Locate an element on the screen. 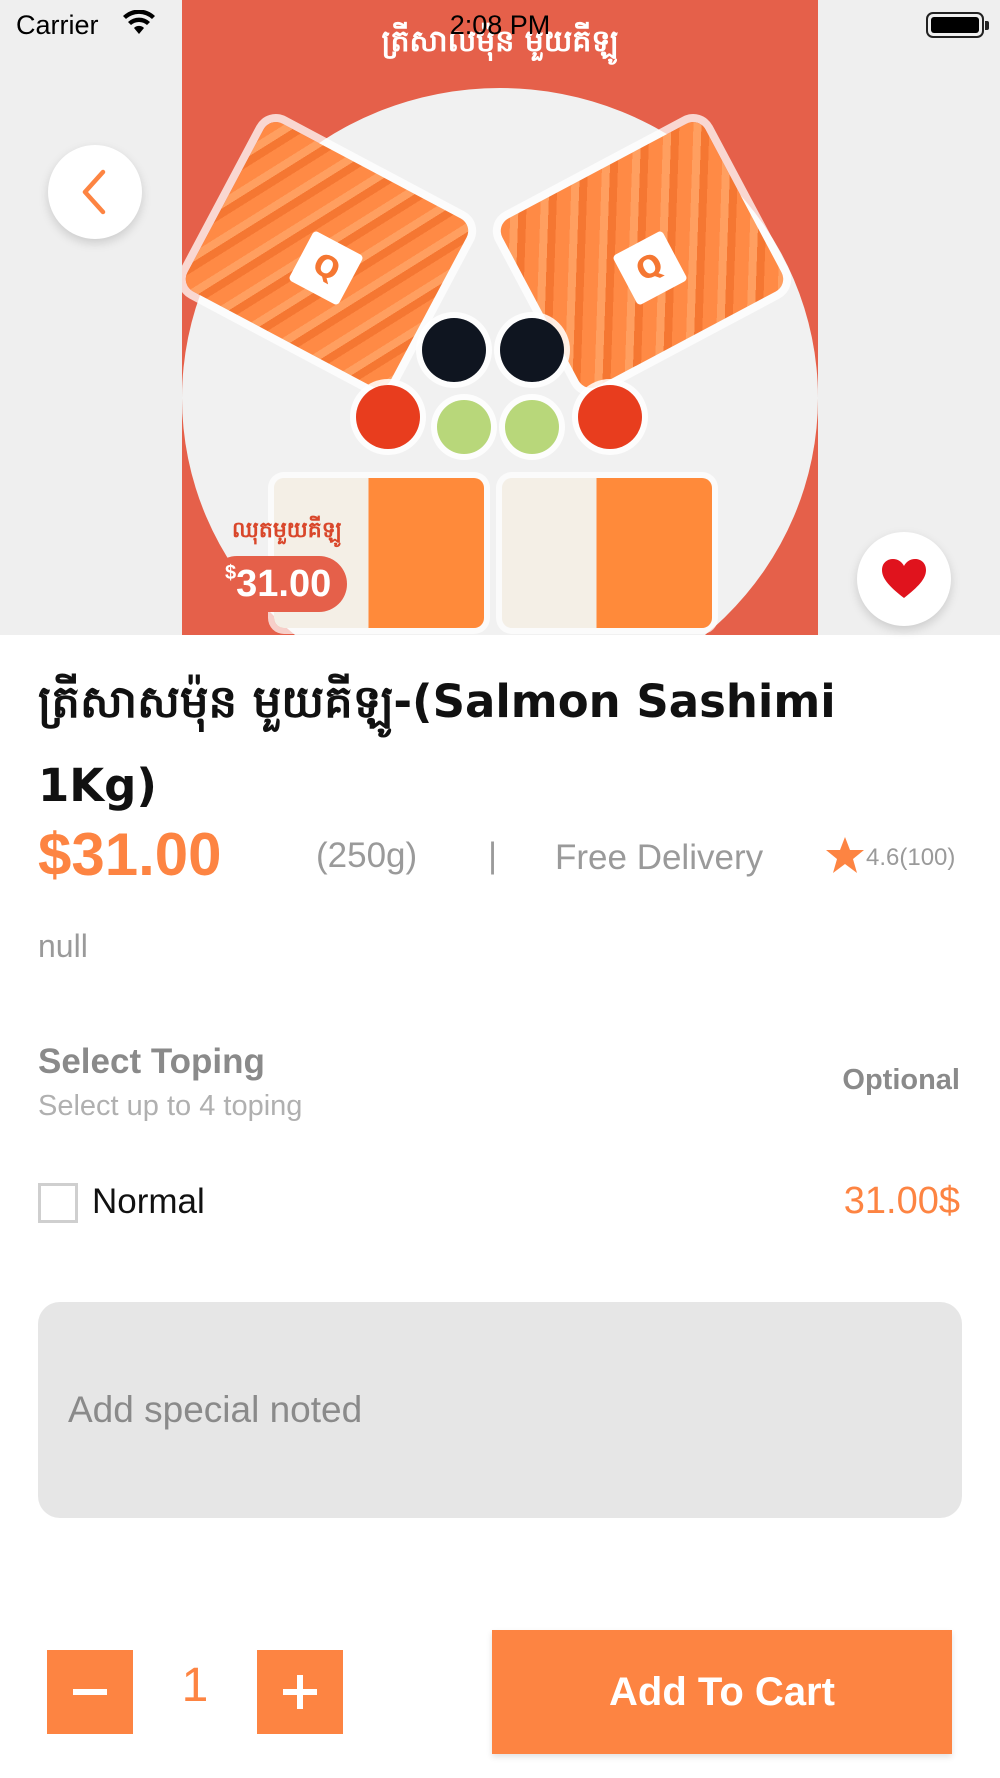 This screenshot has height=1778, width=1000. add-to-cart-button: Add To Cart is located at coordinates (722, 1692).